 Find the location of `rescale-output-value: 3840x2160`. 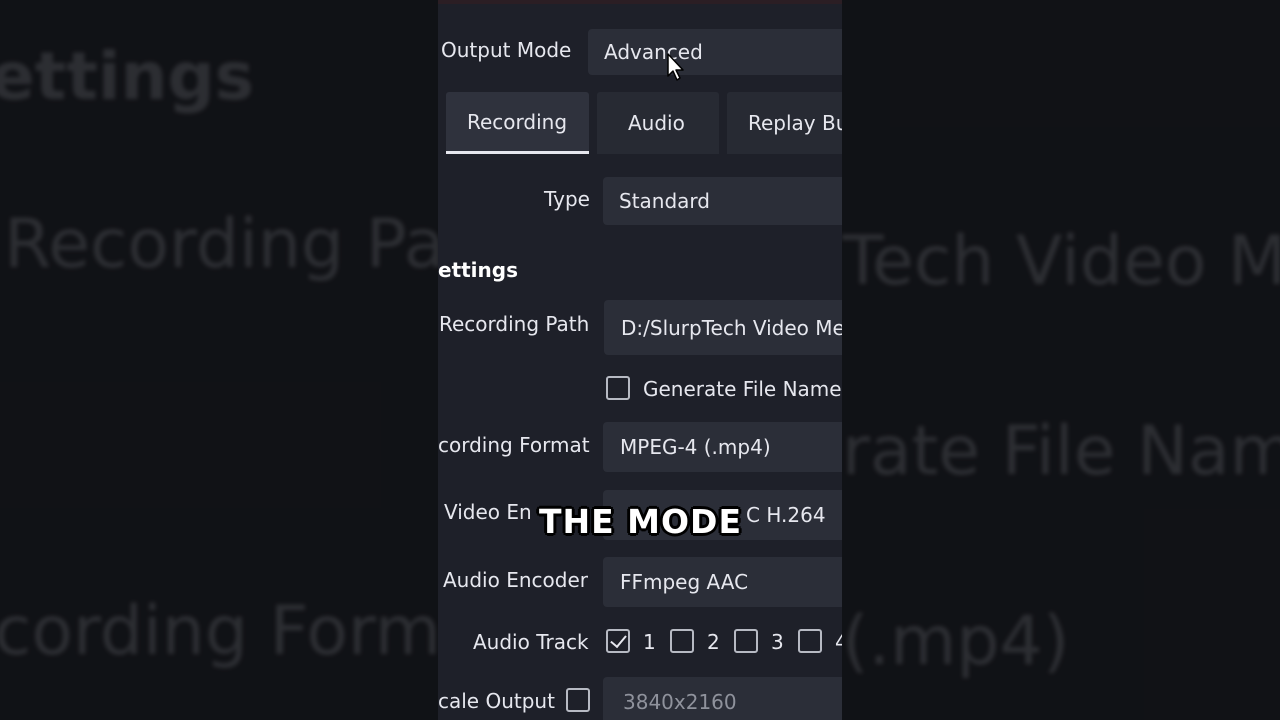

rescale-output-value: 3840x2160 is located at coordinates (680, 702).